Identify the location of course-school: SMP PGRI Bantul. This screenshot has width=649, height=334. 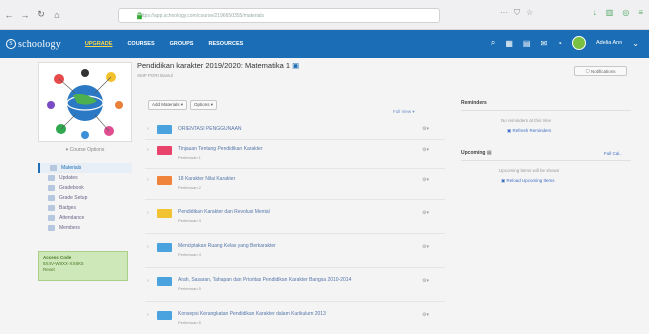
(294, 75).